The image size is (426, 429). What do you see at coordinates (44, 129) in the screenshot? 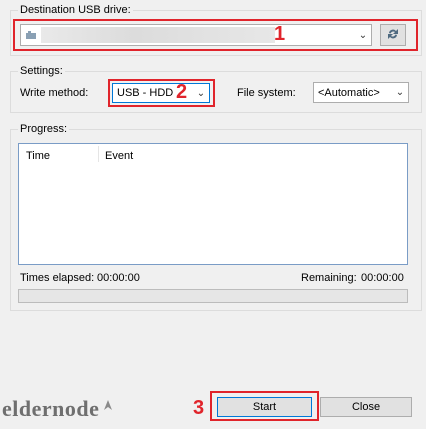
I see `progress-legend: Progress:` at bounding box center [44, 129].